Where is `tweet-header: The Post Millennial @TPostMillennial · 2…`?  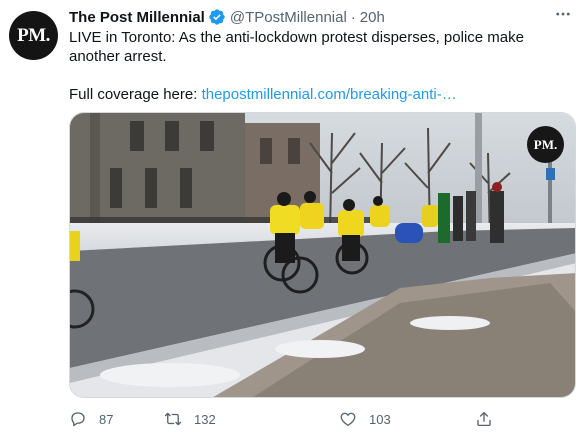 tweet-header: The Post Millennial @TPostMillennial · 2… is located at coordinates (313, 17).